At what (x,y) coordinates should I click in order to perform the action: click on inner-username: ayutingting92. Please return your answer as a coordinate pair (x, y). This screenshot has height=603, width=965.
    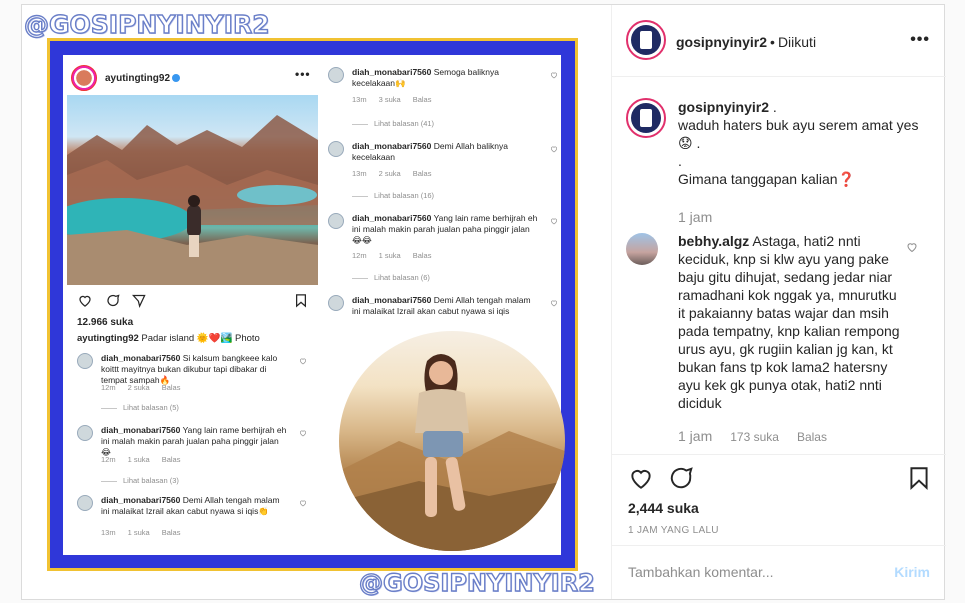
    Looking at the image, I should click on (143, 78).